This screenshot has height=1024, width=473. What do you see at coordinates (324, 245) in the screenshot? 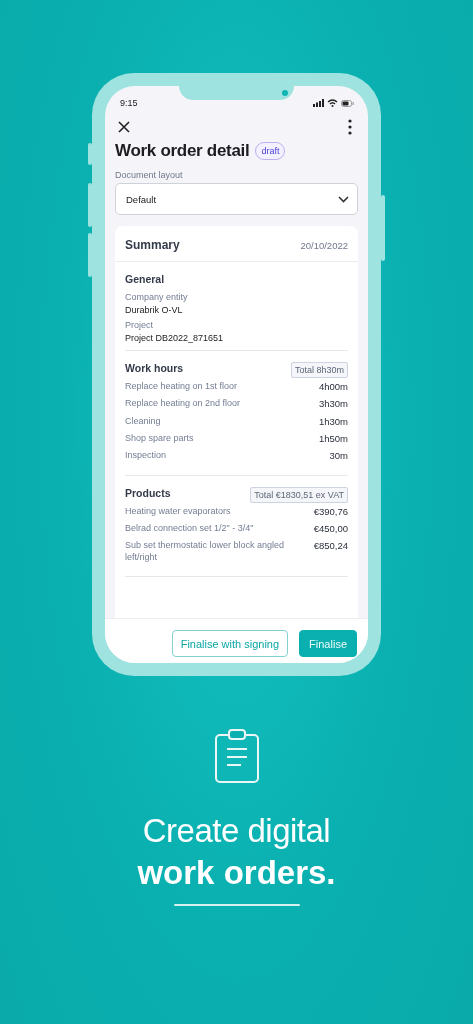
I see `summary-date: 20/10/2022` at bounding box center [324, 245].